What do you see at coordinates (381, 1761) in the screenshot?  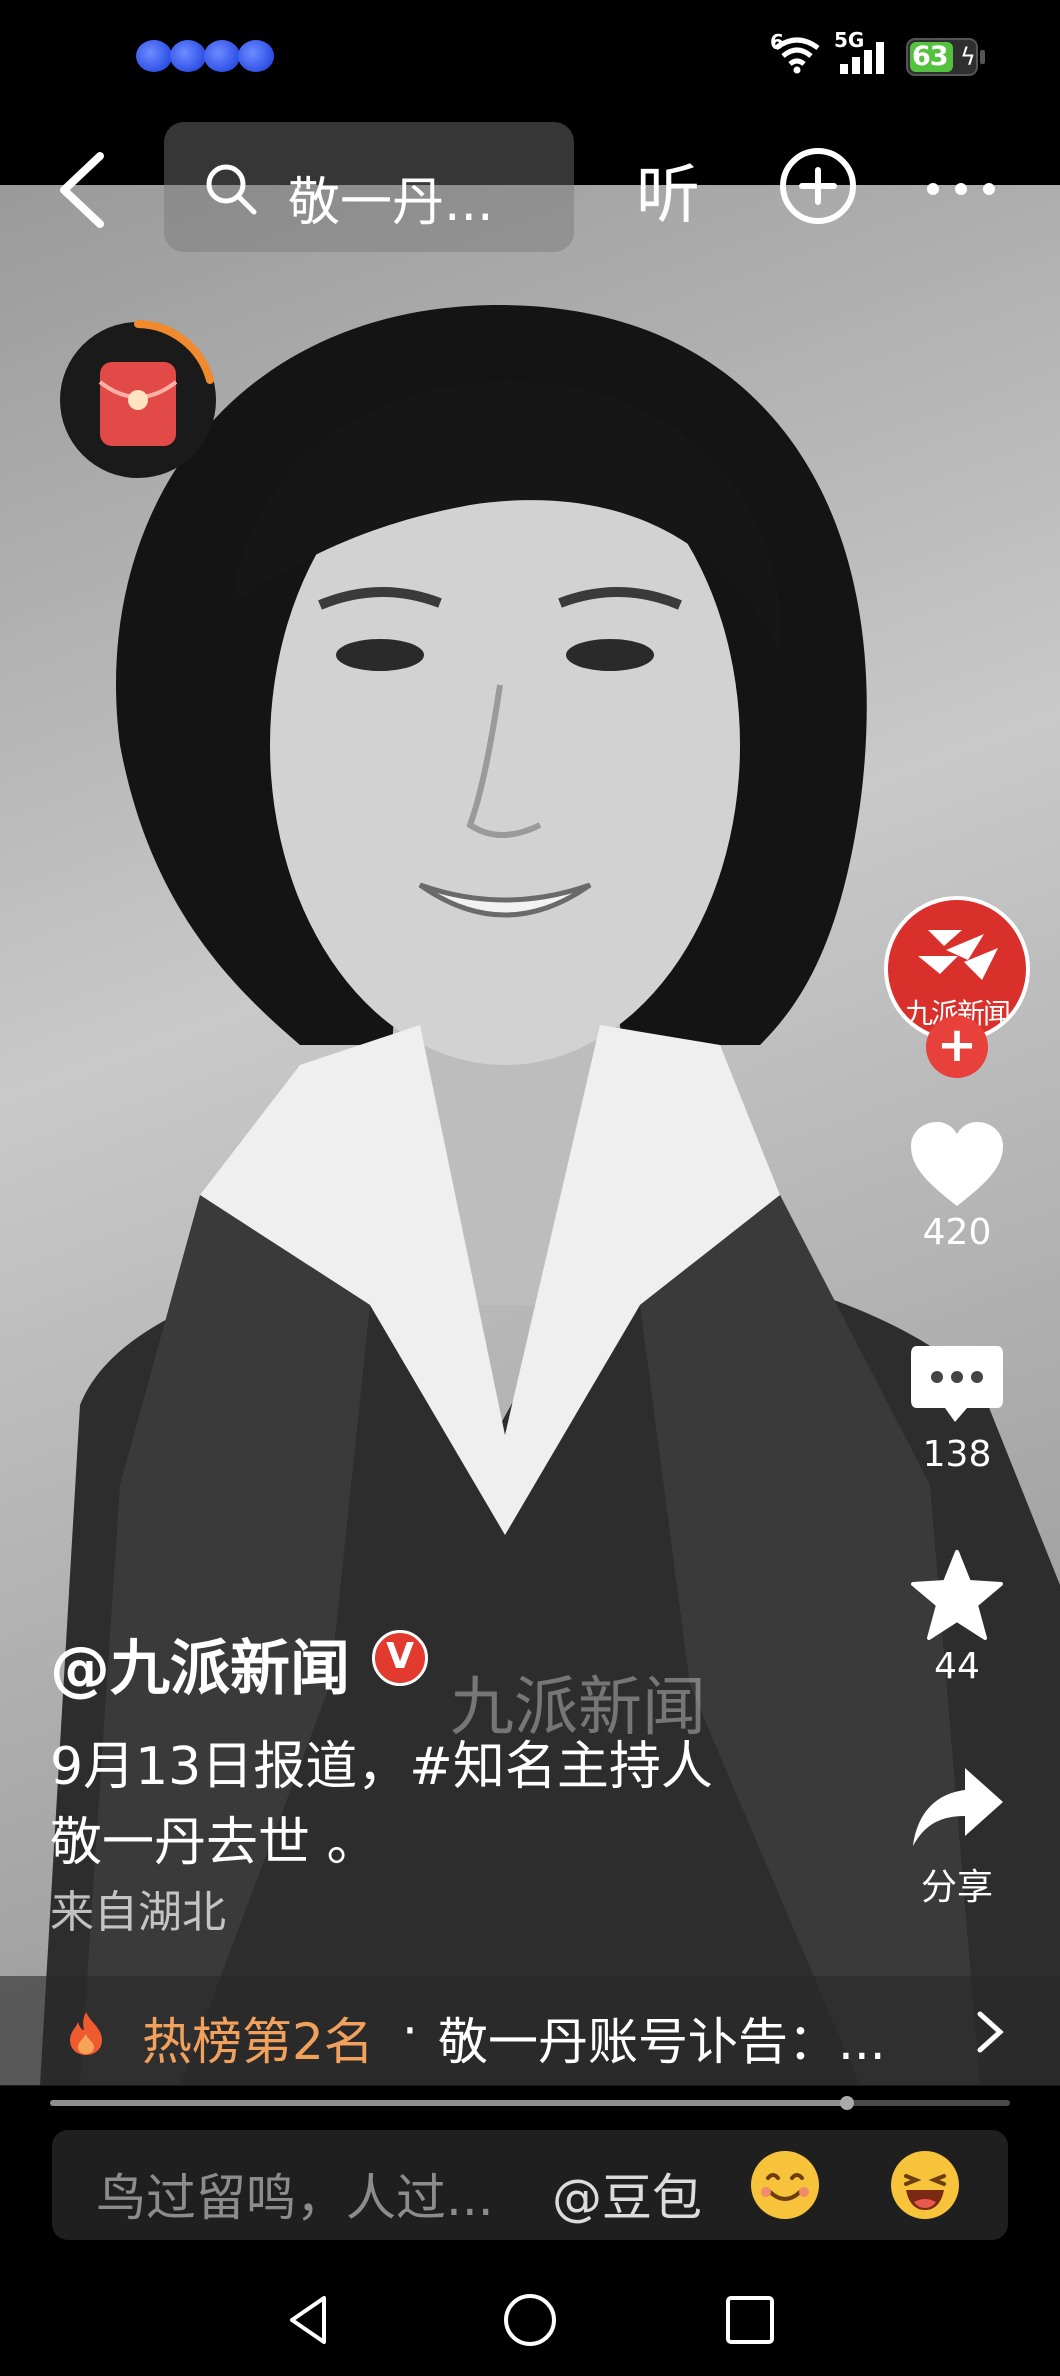 I see `caption-text-line1: 9月13日报道，#知名主持人` at bounding box center [381, 1761].